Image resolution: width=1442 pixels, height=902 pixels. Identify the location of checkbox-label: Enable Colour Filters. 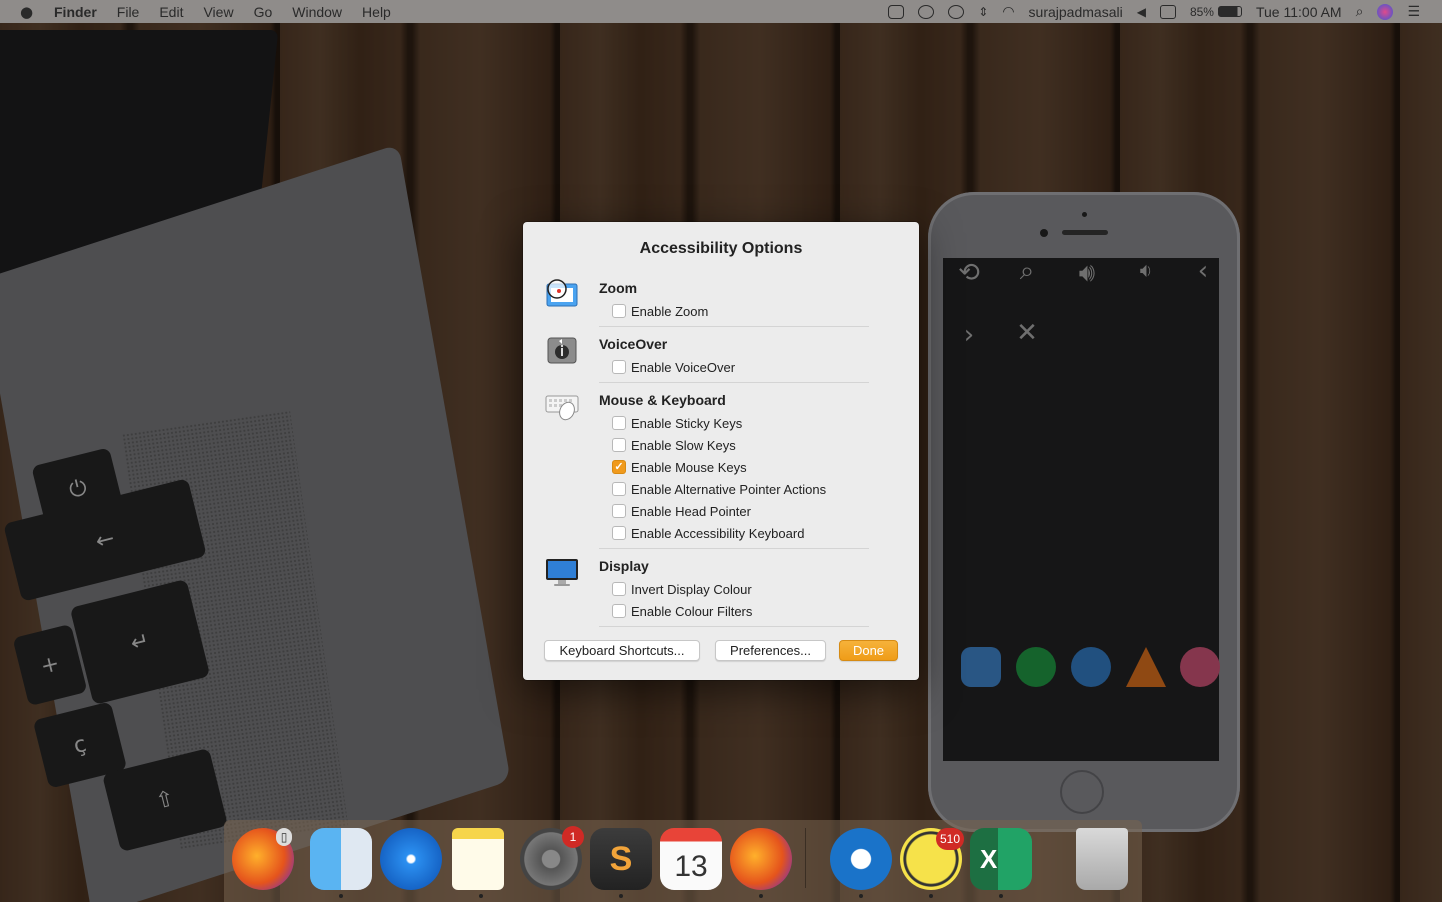
(692, 611).